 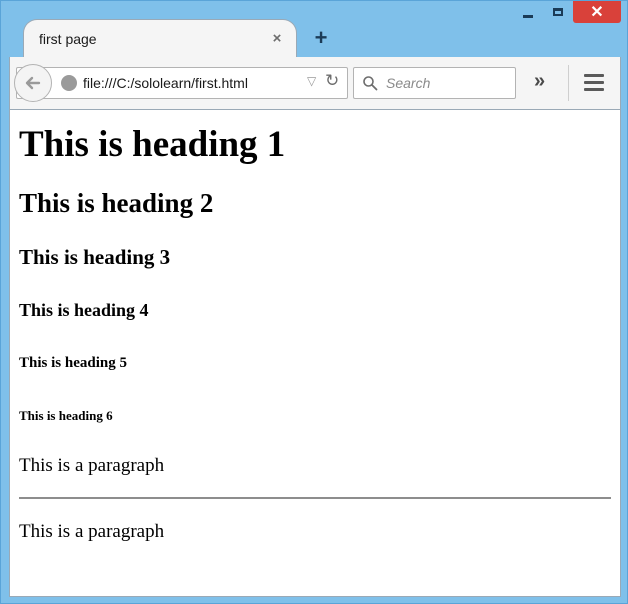 I want to click on search-input: Search, so click(x=434, y=83).